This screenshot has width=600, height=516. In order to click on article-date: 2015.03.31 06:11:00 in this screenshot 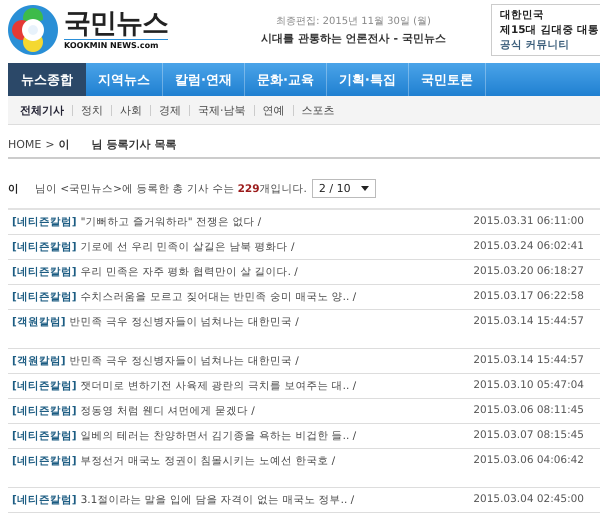, I will do `click(528, 221)`.